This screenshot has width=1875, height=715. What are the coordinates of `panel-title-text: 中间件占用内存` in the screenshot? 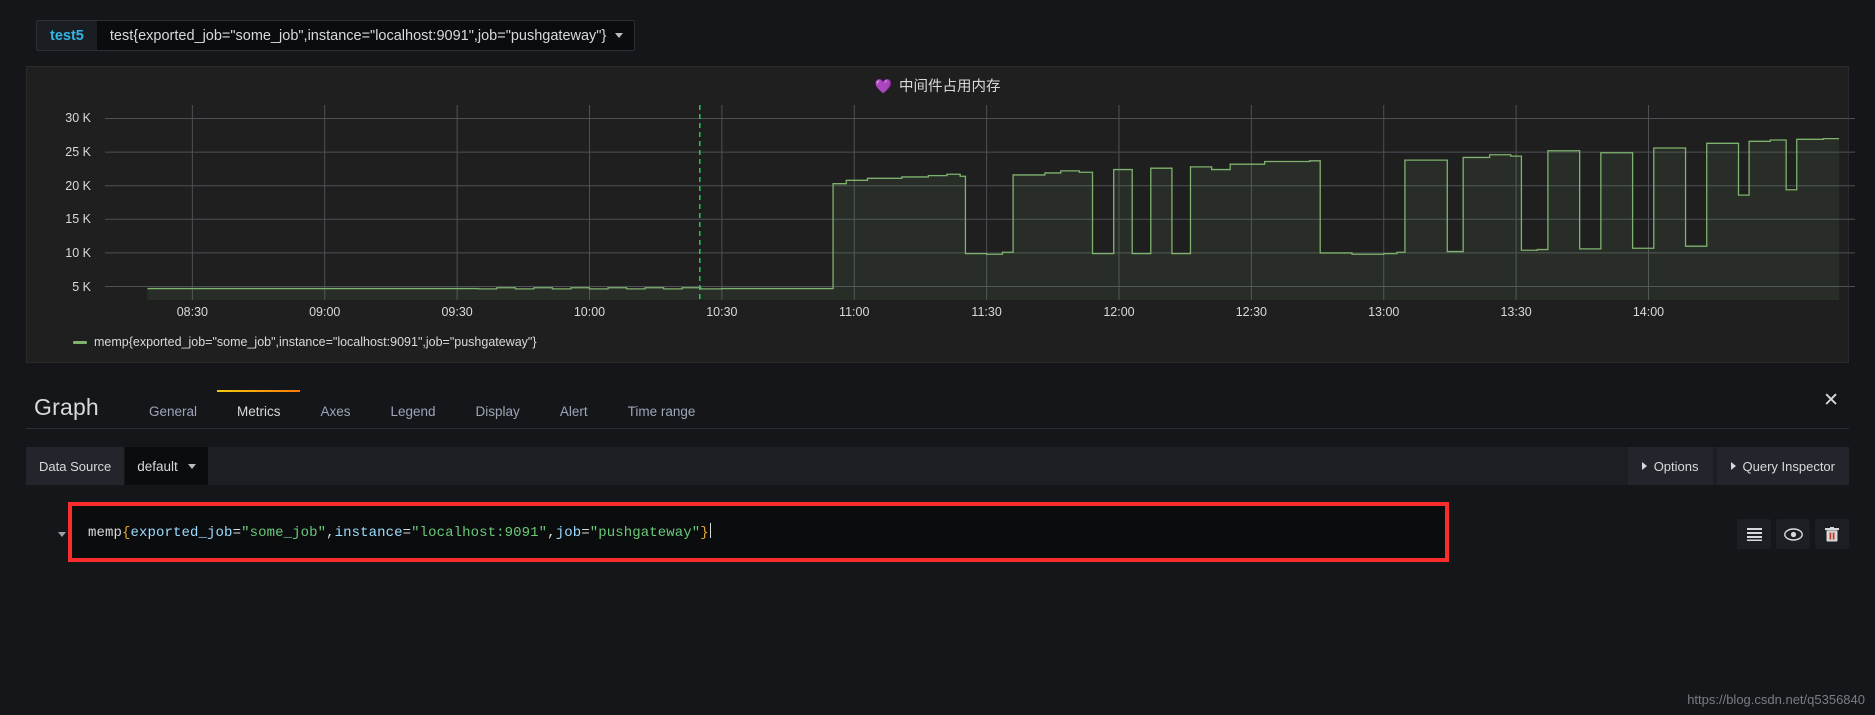 It's located at (949, 87).